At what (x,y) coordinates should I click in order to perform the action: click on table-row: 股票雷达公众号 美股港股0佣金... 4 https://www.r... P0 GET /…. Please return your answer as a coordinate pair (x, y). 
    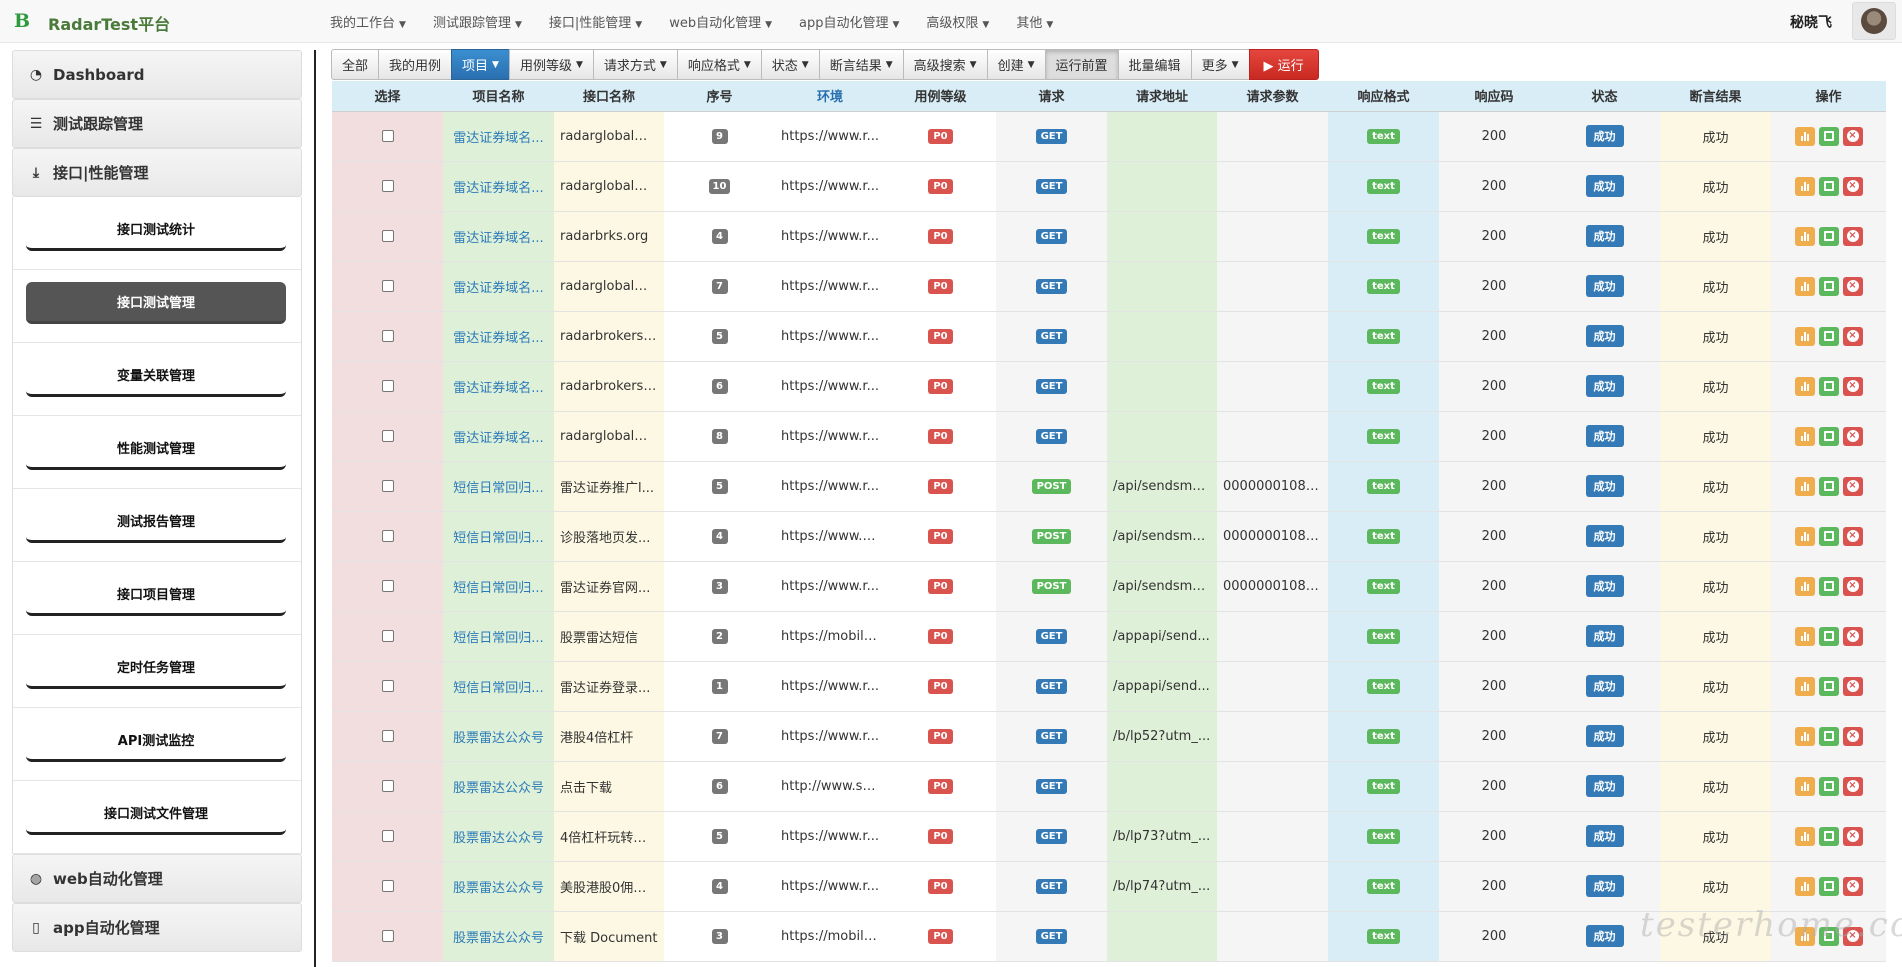
    Looking at the image, I should click on (1109, 886).